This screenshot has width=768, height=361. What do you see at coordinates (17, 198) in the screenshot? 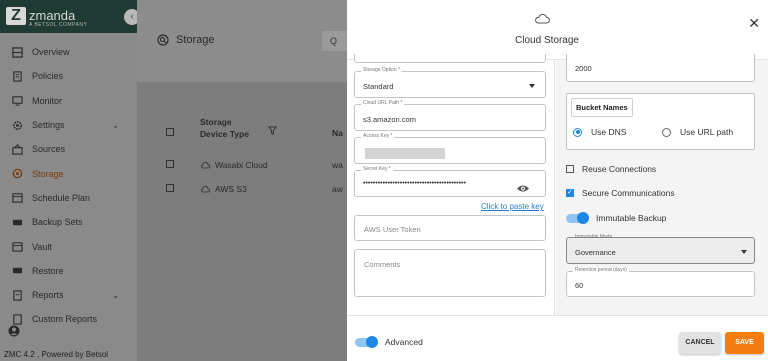
I see `calendar-icon` at bounding box center [17, 198].